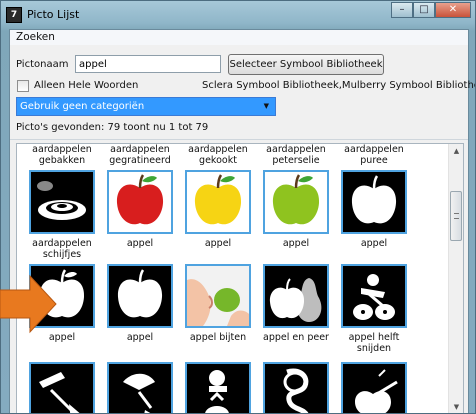  I want to click on cut-apple-icon, so click(374, 296).